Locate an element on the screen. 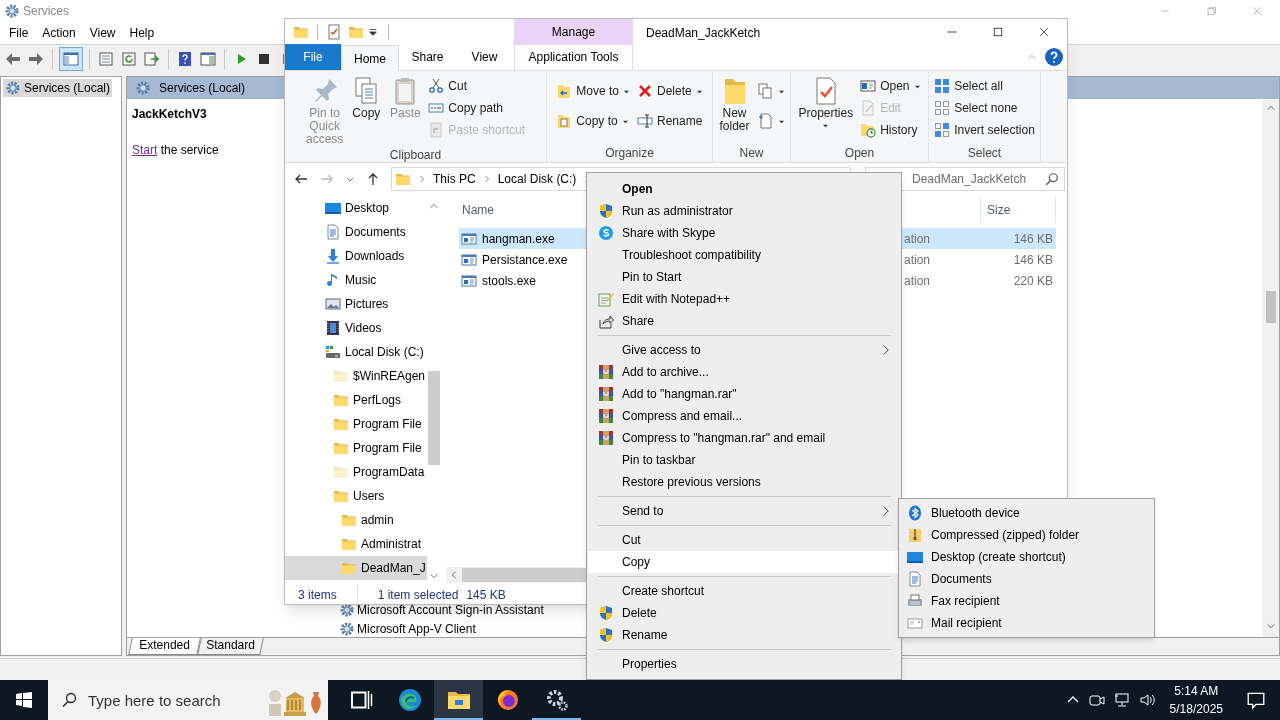  status-text: 145 KB is located at coordinates (486, 595).